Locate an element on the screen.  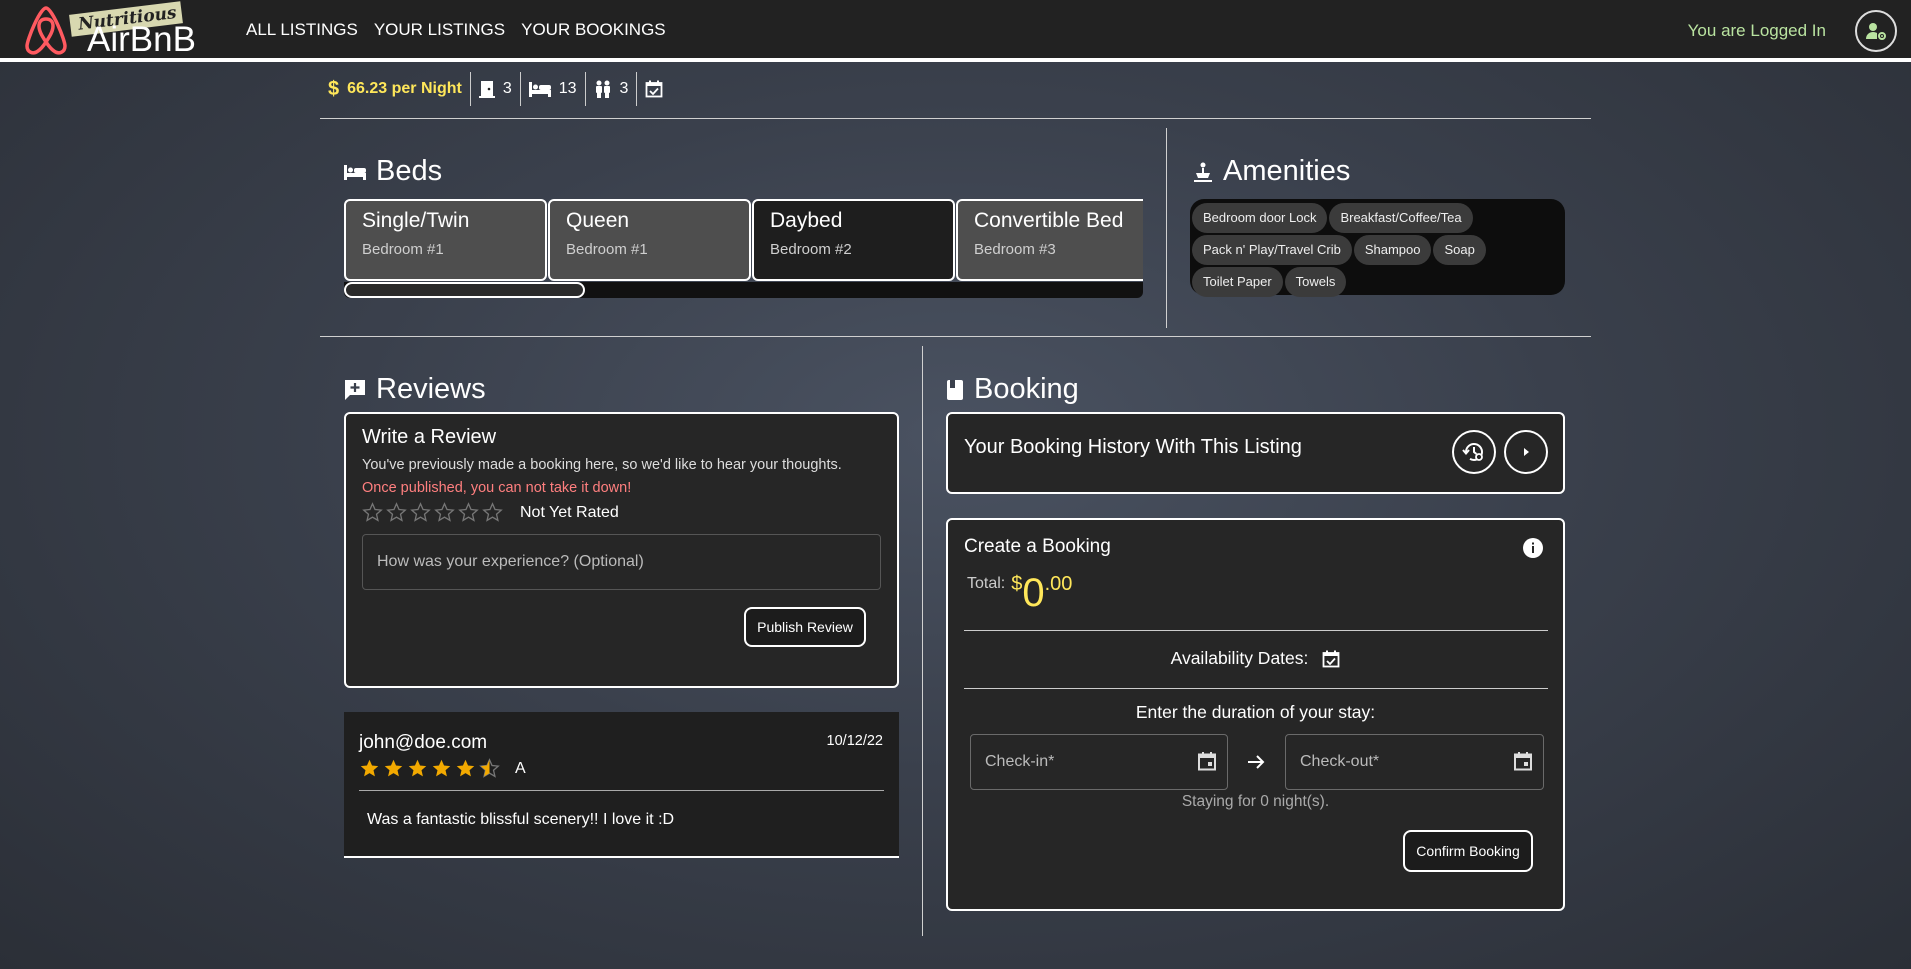
main-nav: ALL LISTINGS YOUR LISTINGS YOUR BOOKINGS is located at coordinates (456, 30).